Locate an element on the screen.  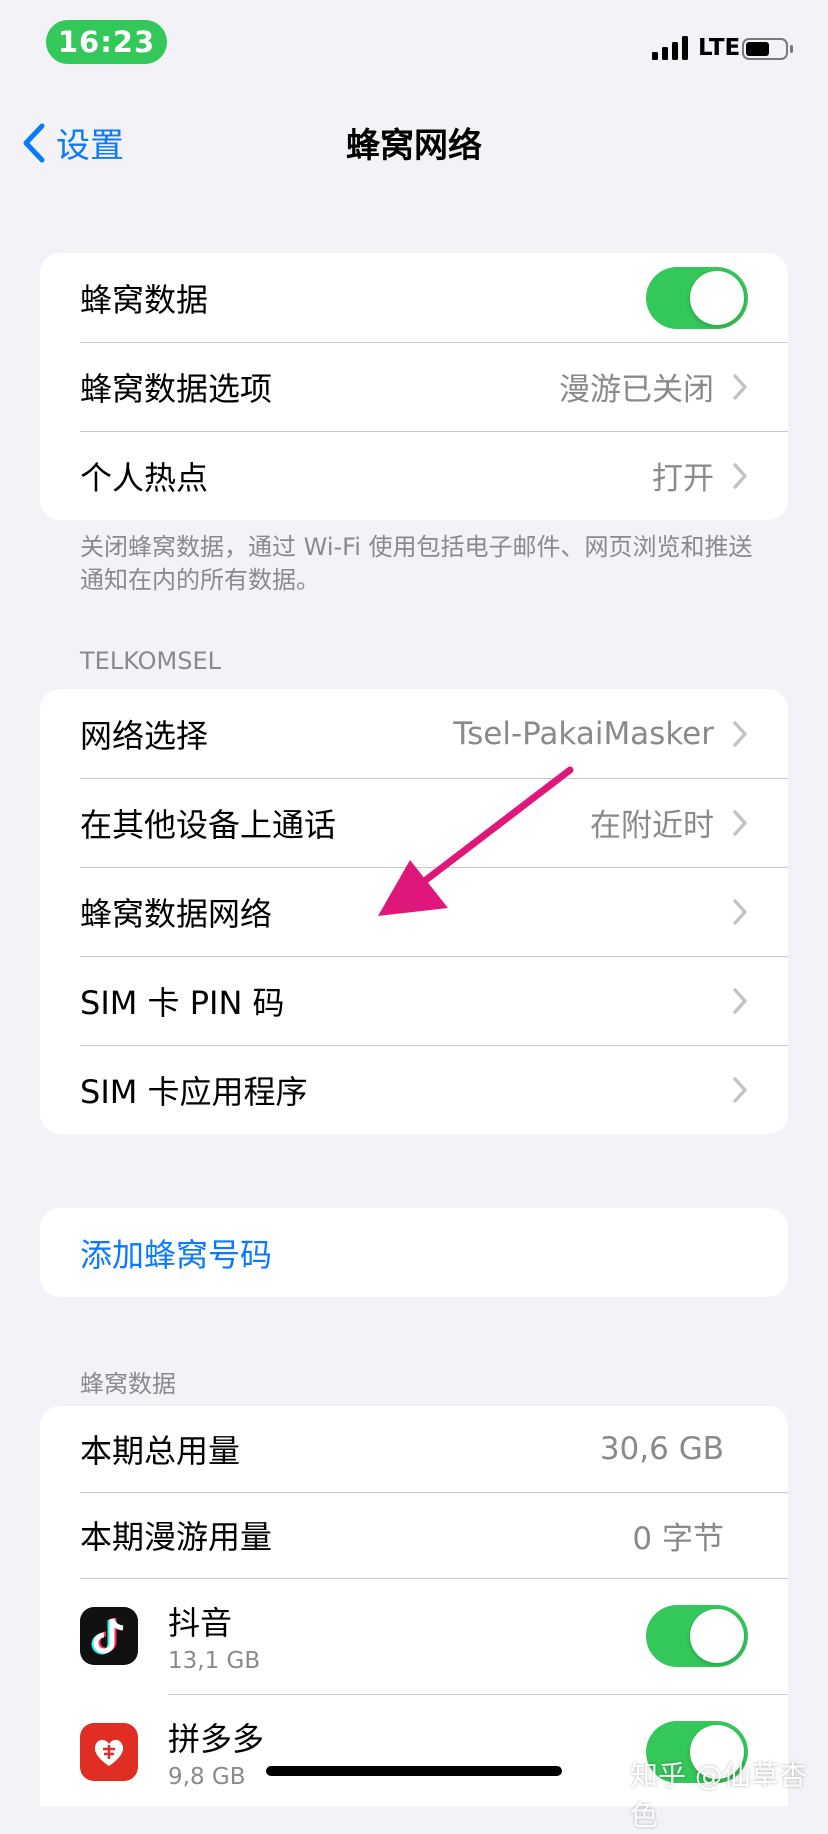
app-info: 抖音 13,1 GB is located at coordinates (407, 1636).